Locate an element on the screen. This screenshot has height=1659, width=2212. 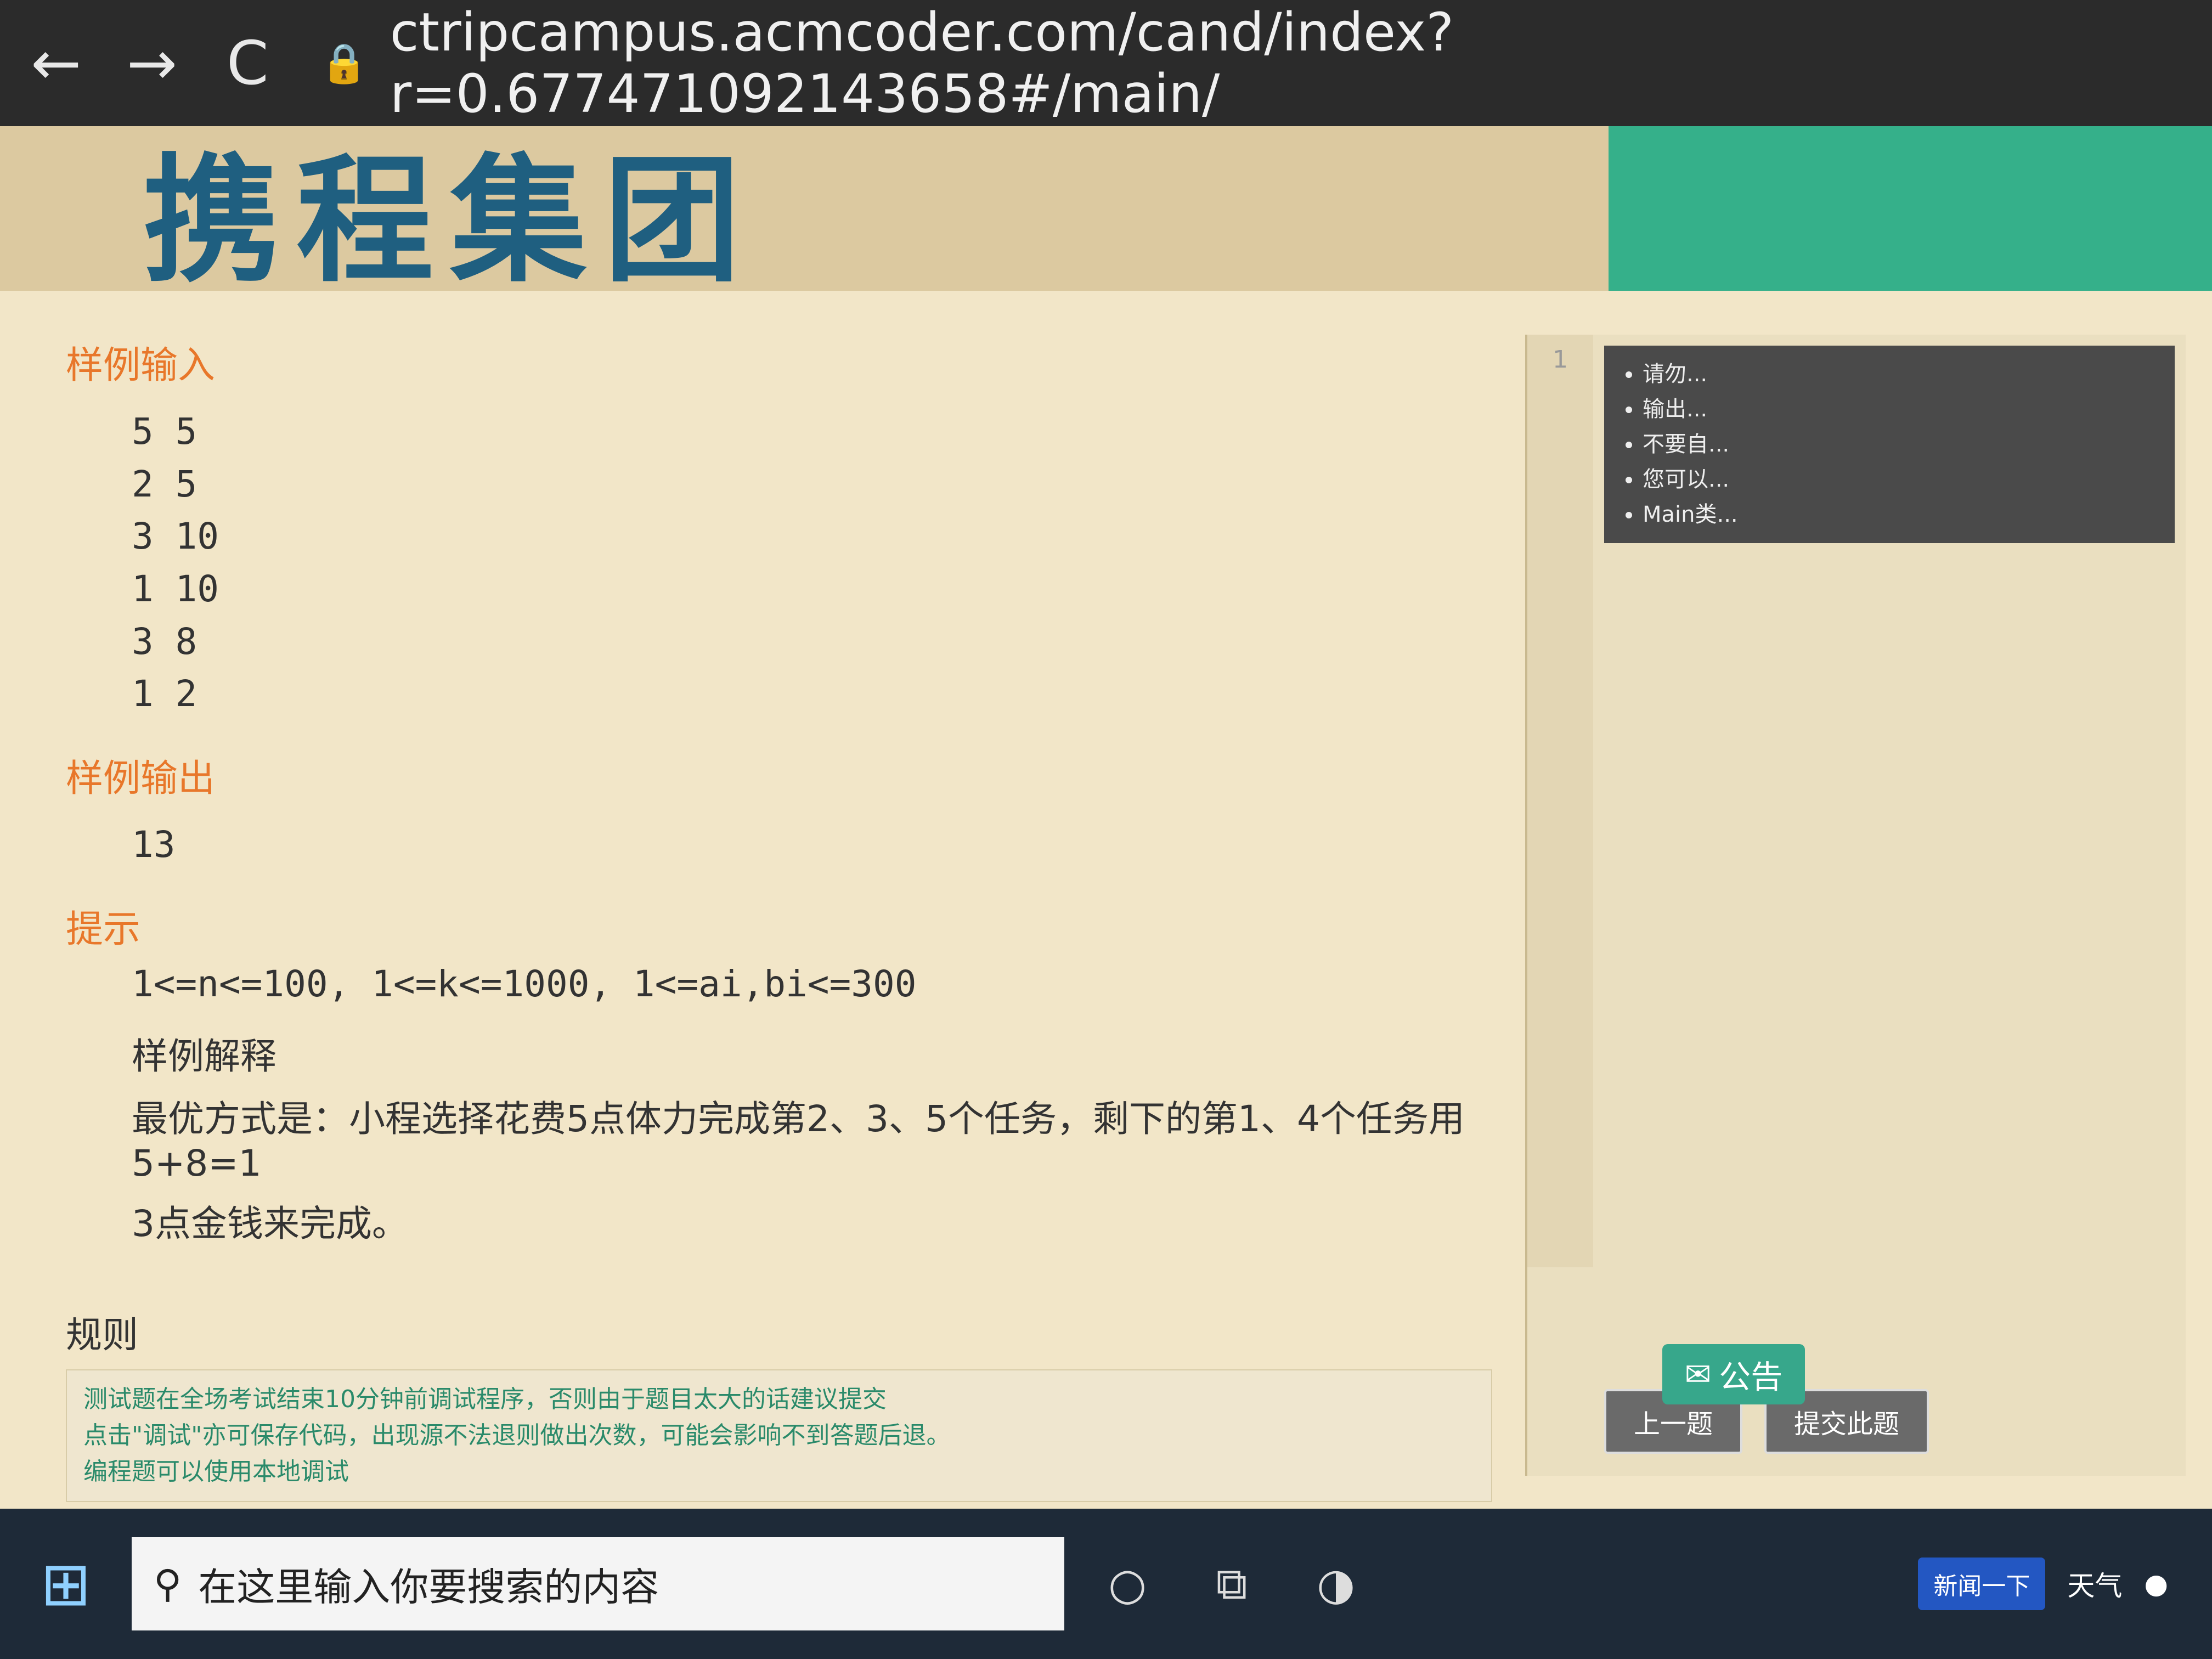
hint-title: 提示 is located at coordinates (104, 929).